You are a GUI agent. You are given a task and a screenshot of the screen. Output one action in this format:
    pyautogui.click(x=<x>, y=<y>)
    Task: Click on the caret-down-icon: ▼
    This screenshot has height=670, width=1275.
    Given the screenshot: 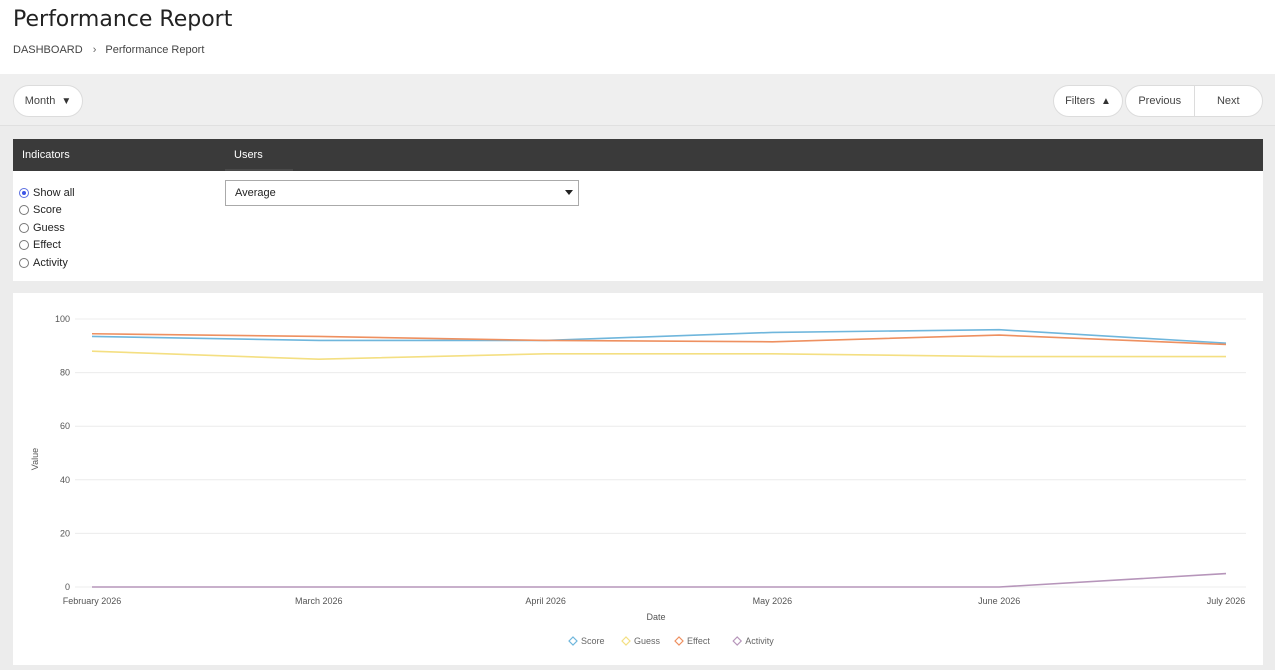 What is the action you would take?
    pyautogui.click(x=66, y=101)
    